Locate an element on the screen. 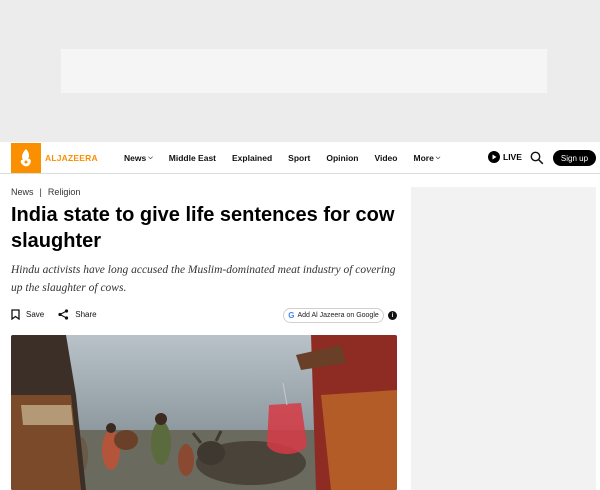  nav-item-news: News ⌵ is located at coordinates (138, 158).